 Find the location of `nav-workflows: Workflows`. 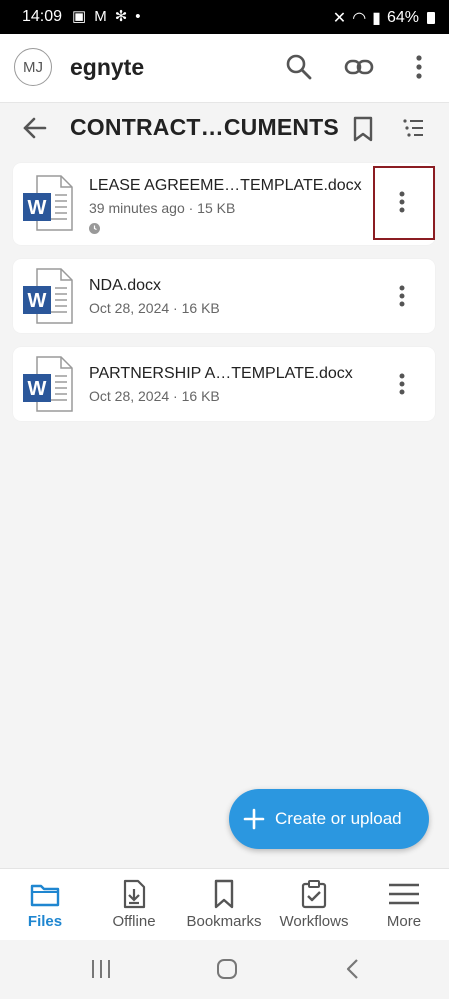

nav-workflows: Workflows is located at coordinates (314, 905).